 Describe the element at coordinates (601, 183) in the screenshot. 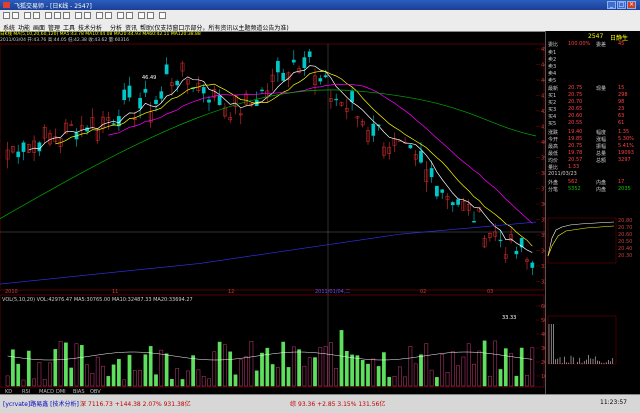

I see `quote-label-2: 内盘` at that location.